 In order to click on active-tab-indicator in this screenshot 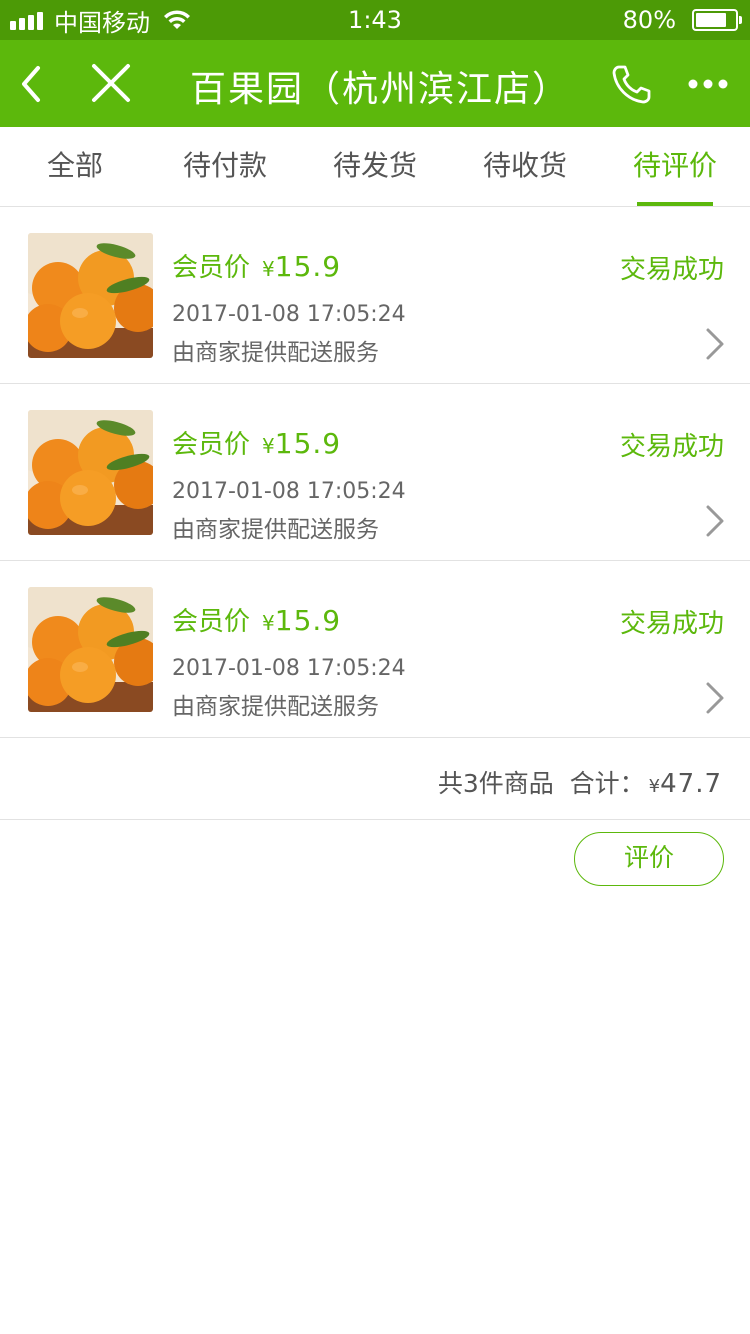, I will do `click(675, 204)`.